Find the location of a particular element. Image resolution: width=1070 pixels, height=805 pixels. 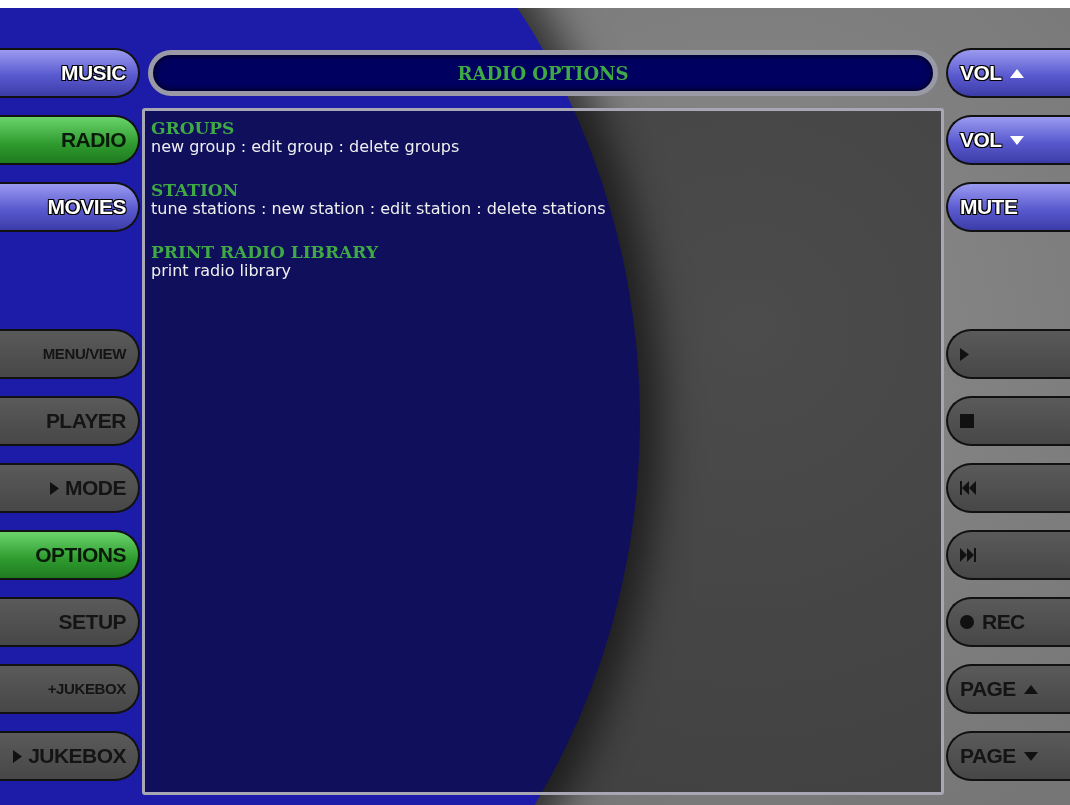

section-actions: tune stations : new station : edit station : delete stations is located at coordinates (543, 209).